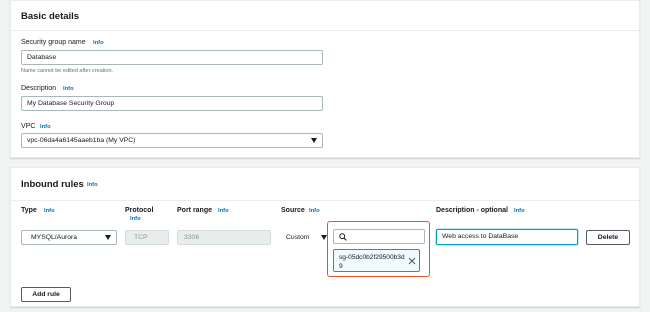  I want to click on rule-type-select: MYSQL/Aurora, so click(69, 237).